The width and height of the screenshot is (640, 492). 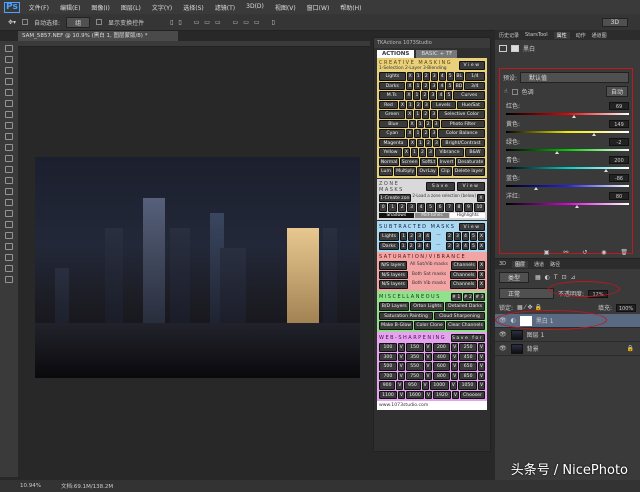 I want to click on 1920-button: 1920, so click(x=441, y=394).